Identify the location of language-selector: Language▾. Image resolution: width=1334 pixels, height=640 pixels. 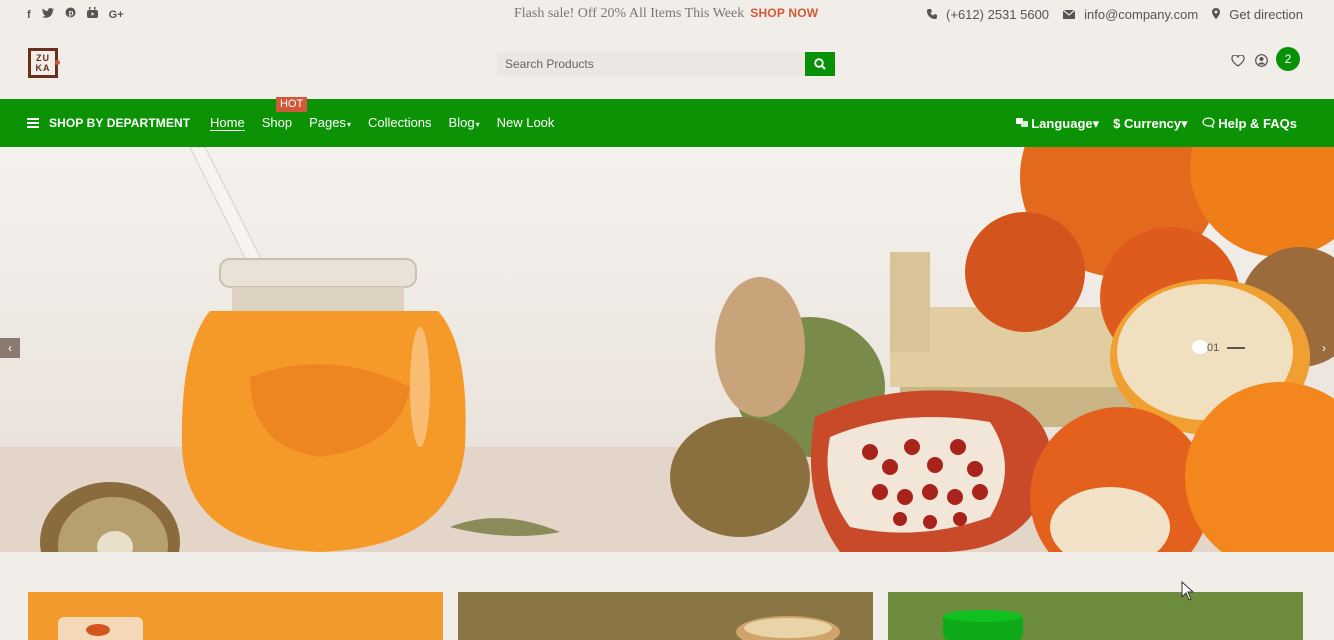
(1057, 124).